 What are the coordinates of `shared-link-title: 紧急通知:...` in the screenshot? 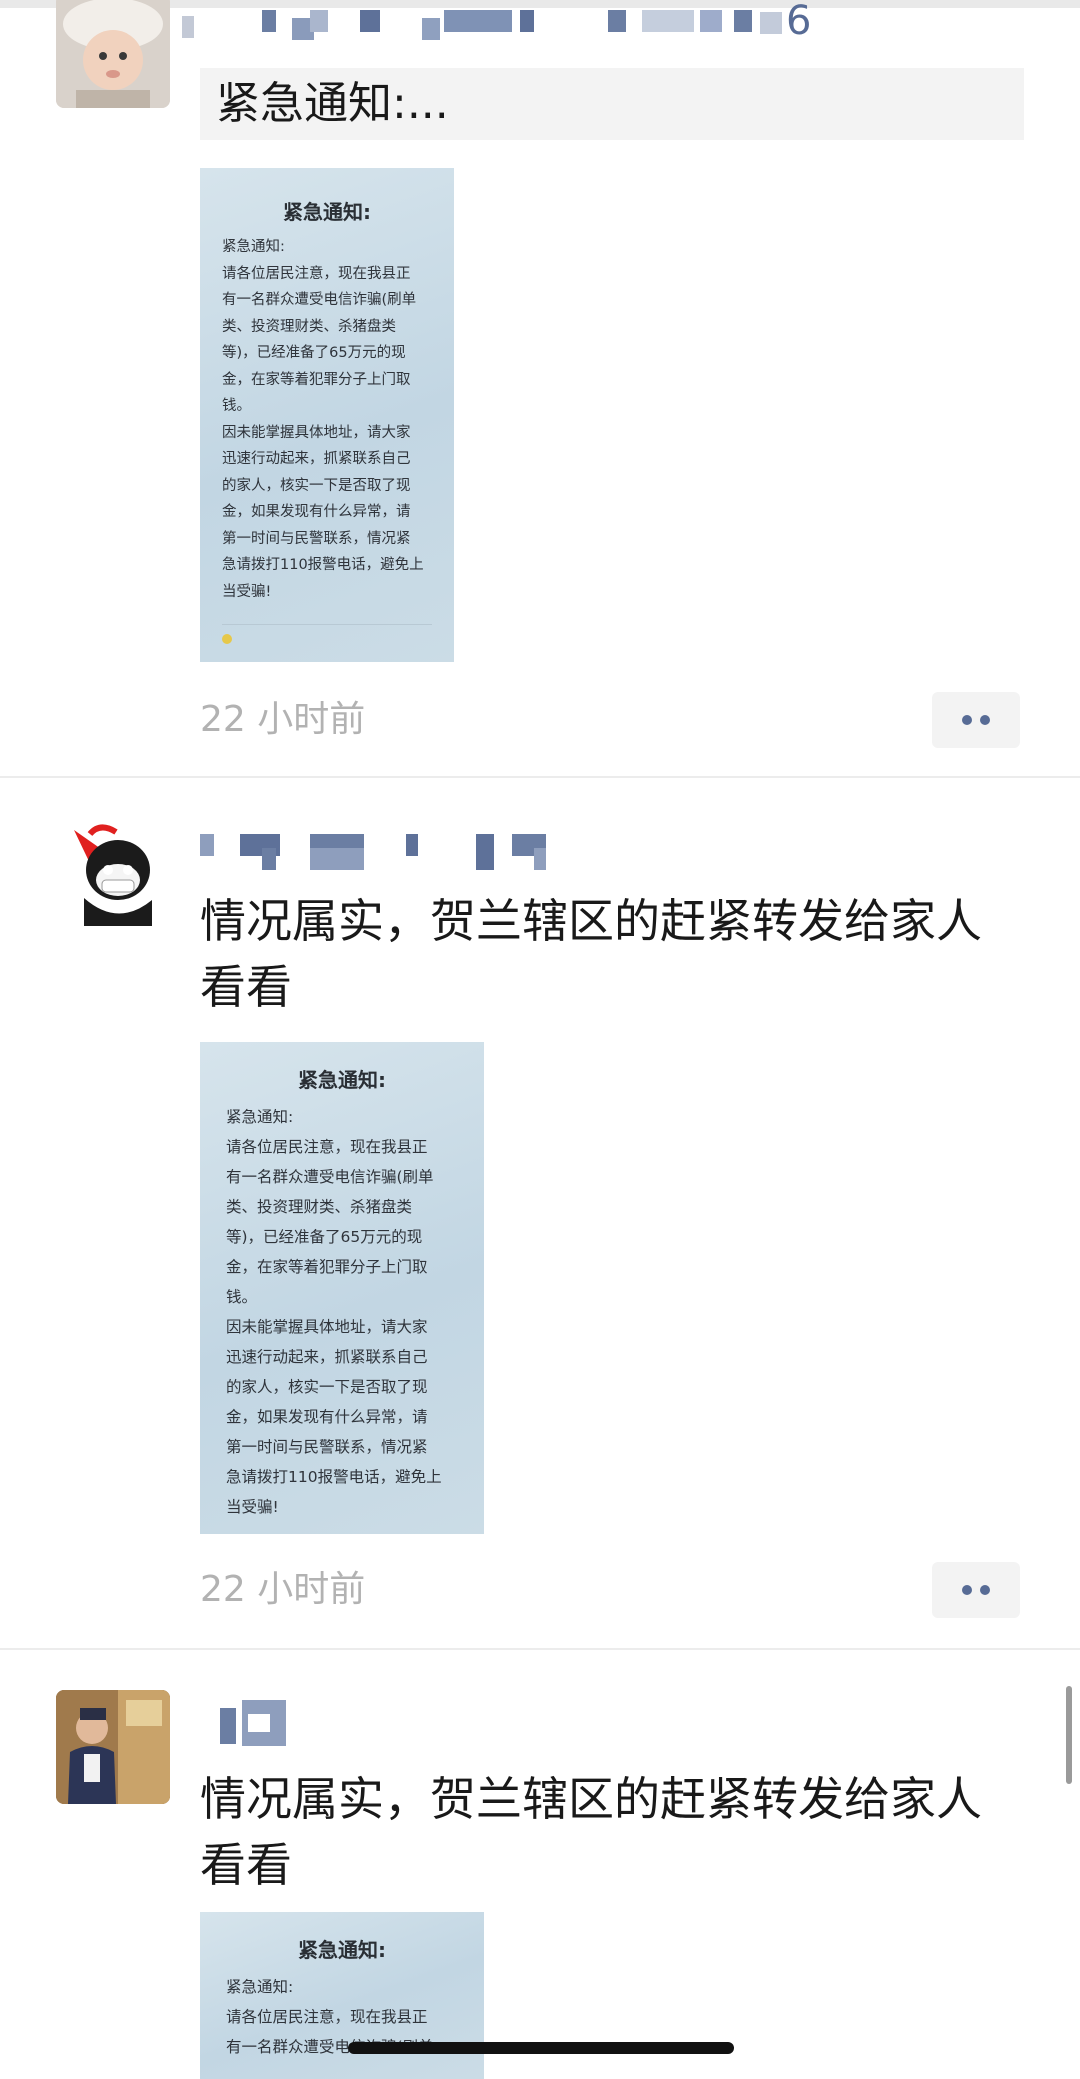 It's located at (332, 103).